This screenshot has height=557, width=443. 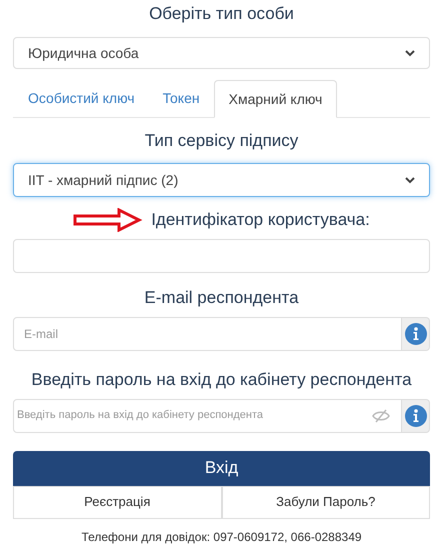 I want to click on tab: Токен, so click(x=181, y=98).